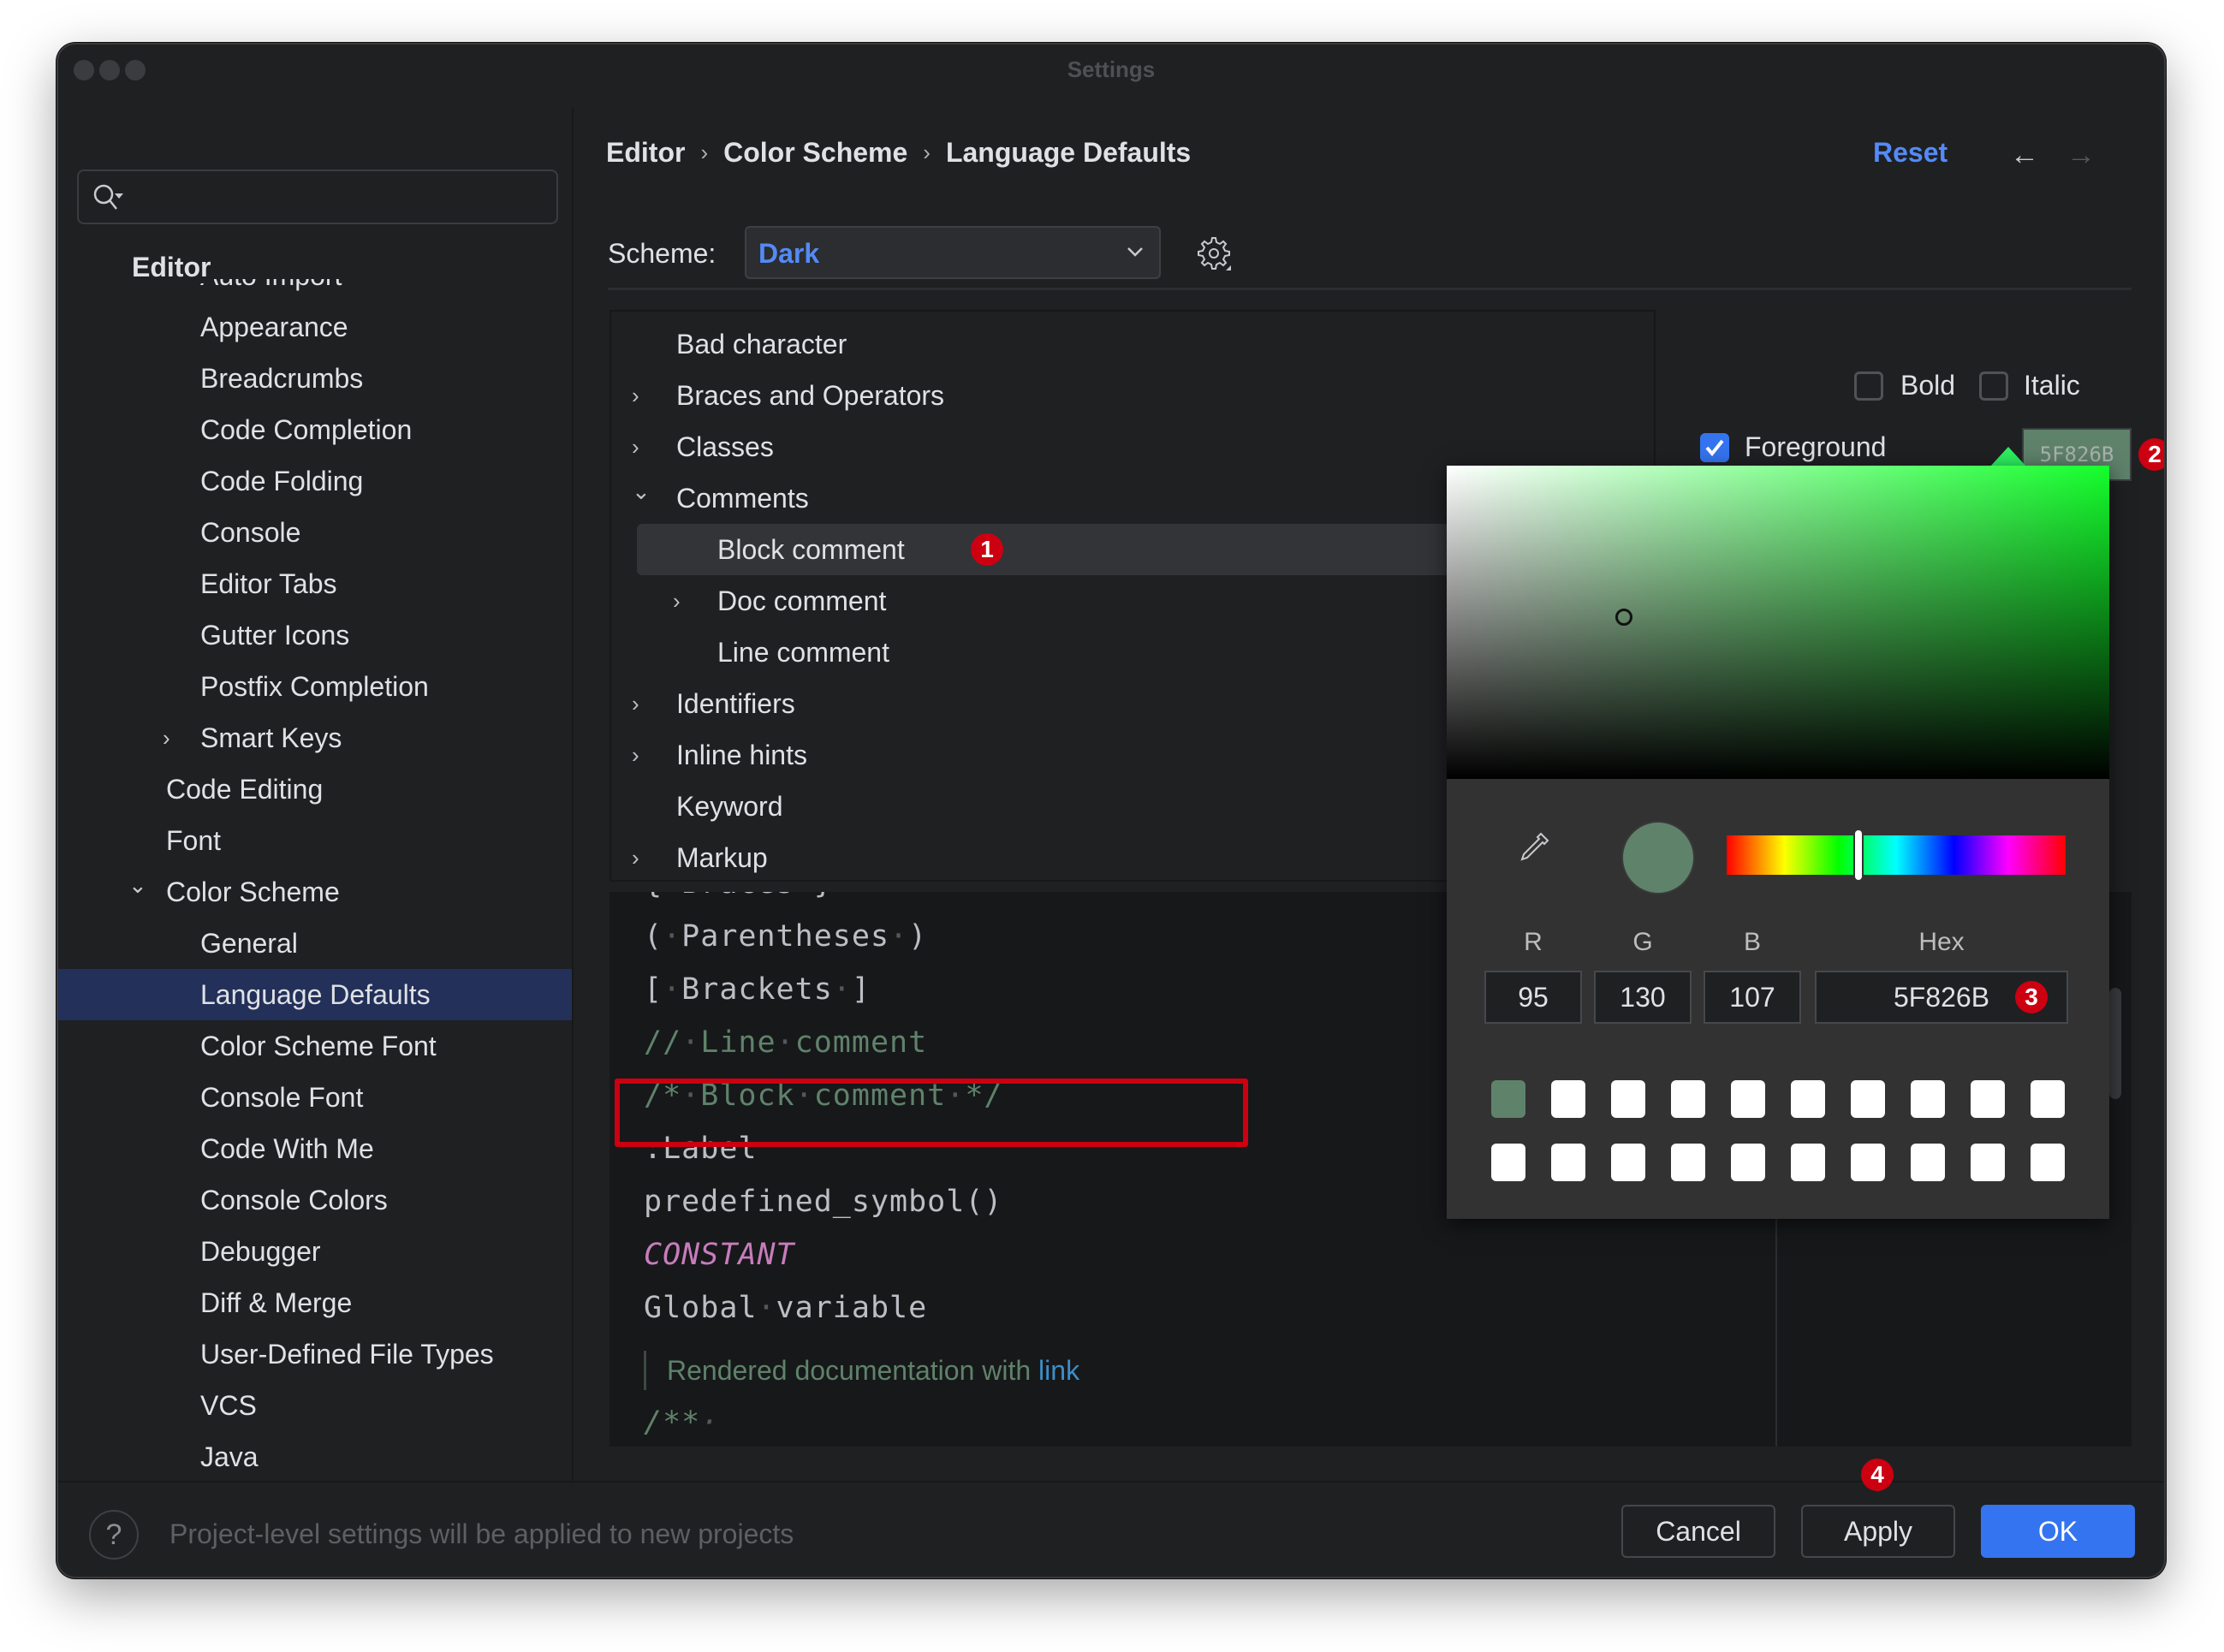  I want to click on sidebar-item-breadcrumbs: Breadcrumbs, so click(315, 378).